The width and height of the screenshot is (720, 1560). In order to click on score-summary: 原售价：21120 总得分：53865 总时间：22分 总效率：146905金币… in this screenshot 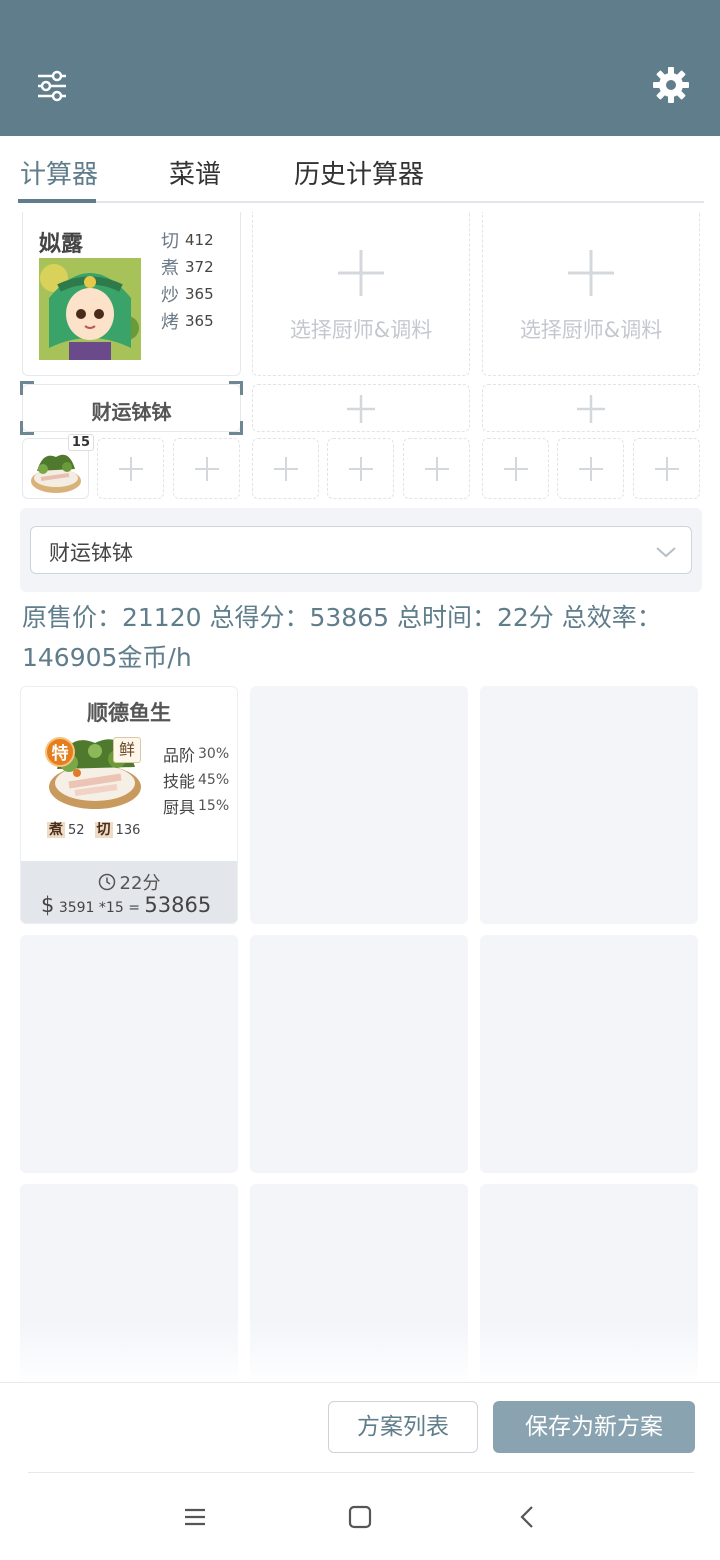, I will do `click(342, 637)`.